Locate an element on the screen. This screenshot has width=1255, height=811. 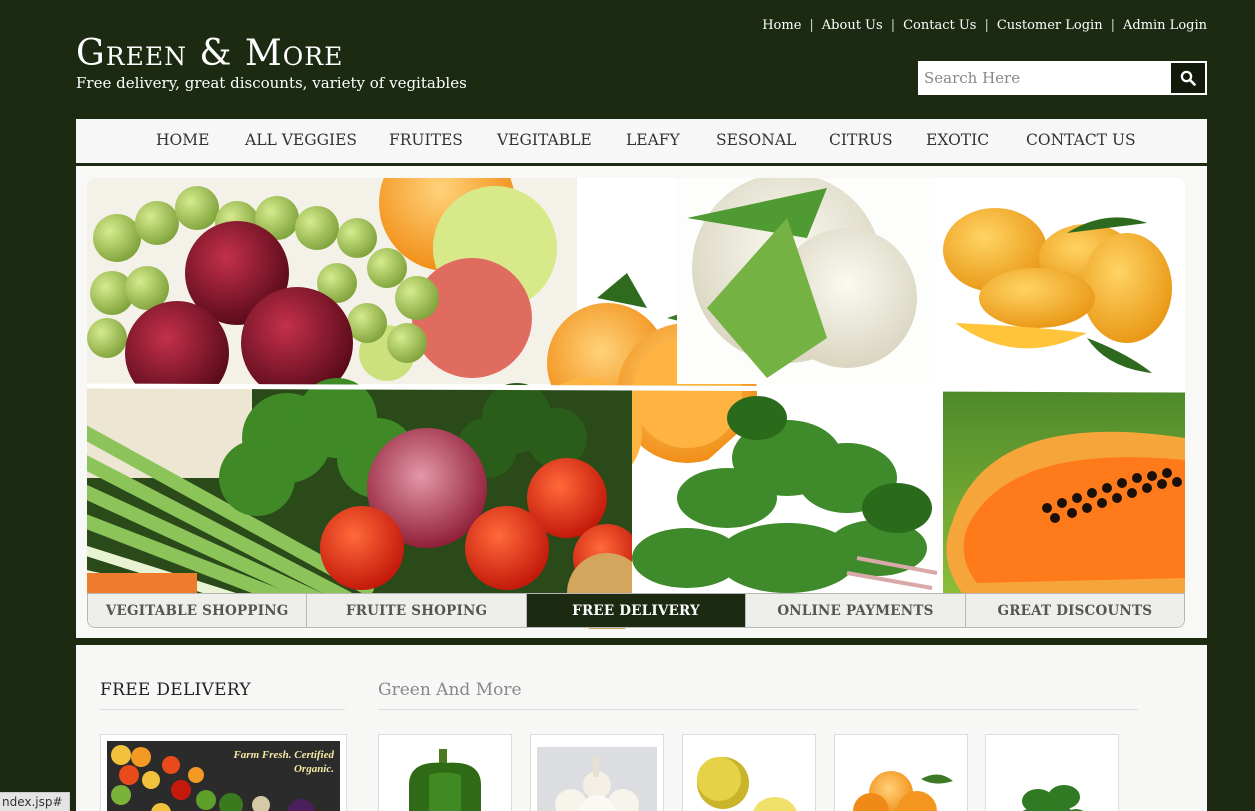
free-delivery-heading: FREE DELIVERY is located at coordinates (175, 690).